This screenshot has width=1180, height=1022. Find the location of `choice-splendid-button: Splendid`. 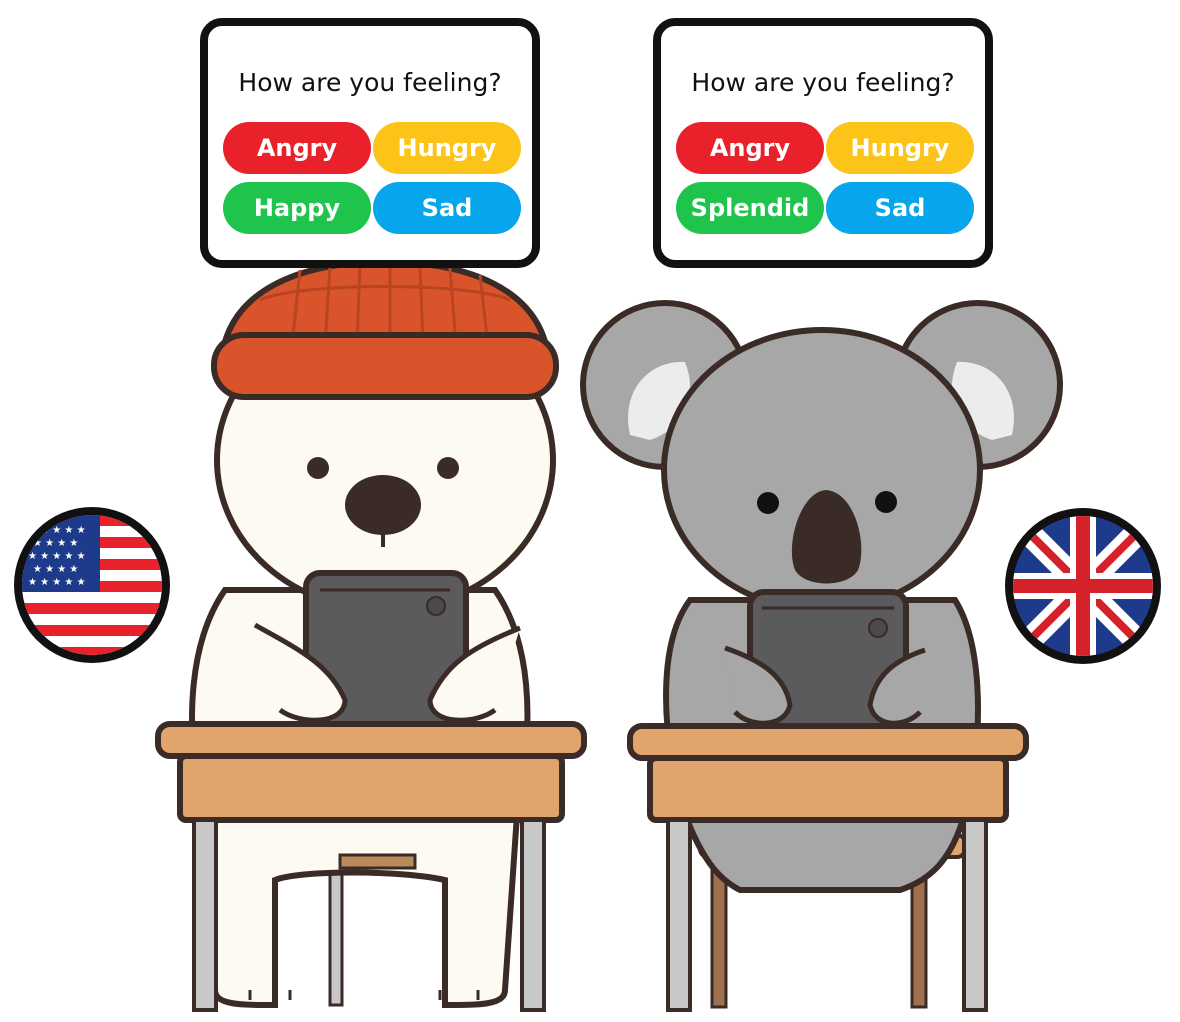

choice-splendid-button: Splendid is located at coordinates (750, 208).